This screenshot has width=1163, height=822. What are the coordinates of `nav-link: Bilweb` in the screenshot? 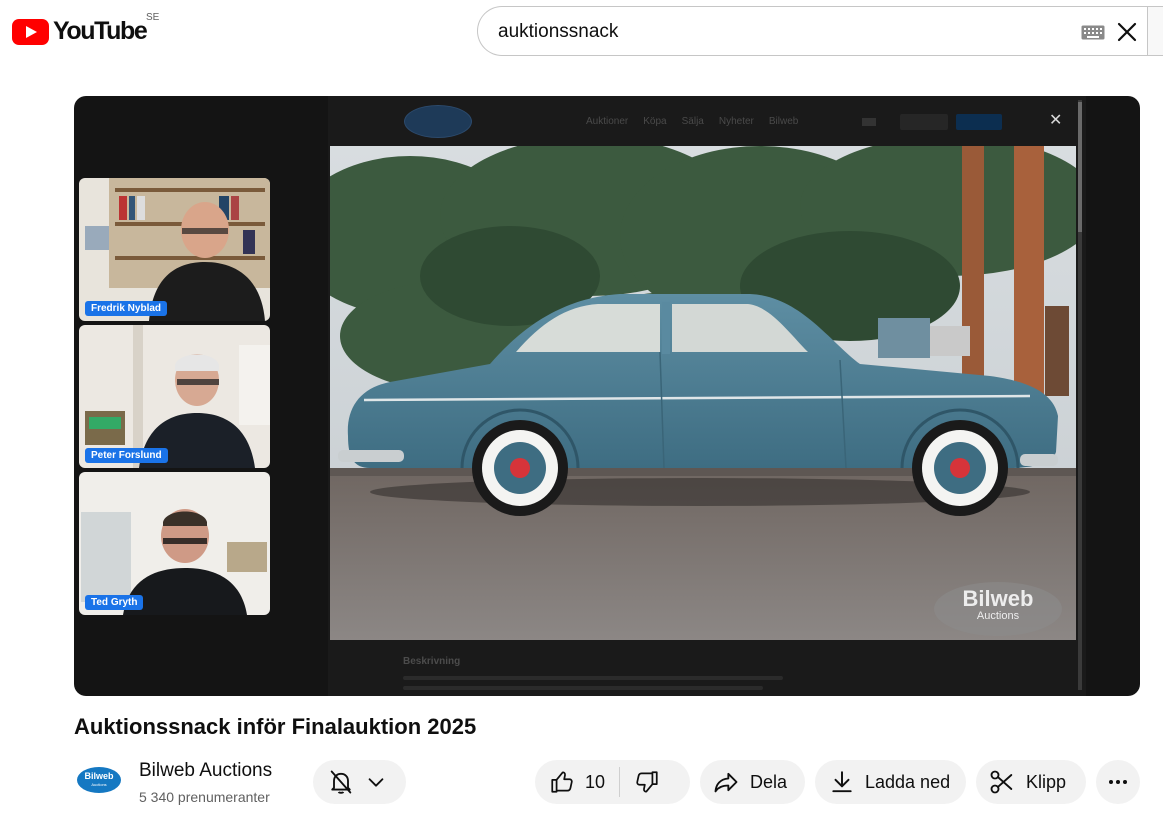 It's located at (783, 121).